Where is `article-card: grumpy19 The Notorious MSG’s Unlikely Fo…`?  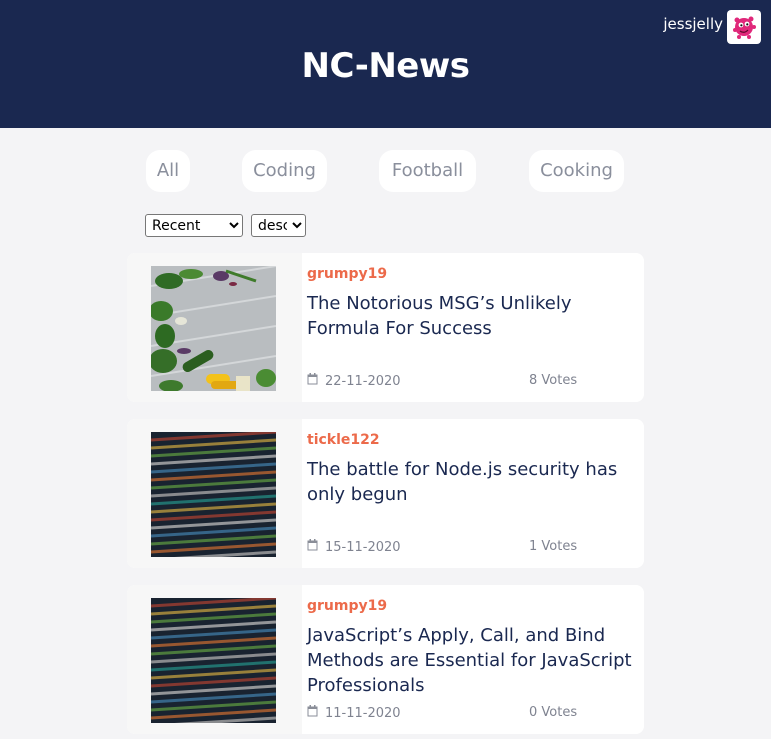 article-card: grumpy19 The Notorious MSG’s Unlikely Fo… is located at coordinates (385, 327).